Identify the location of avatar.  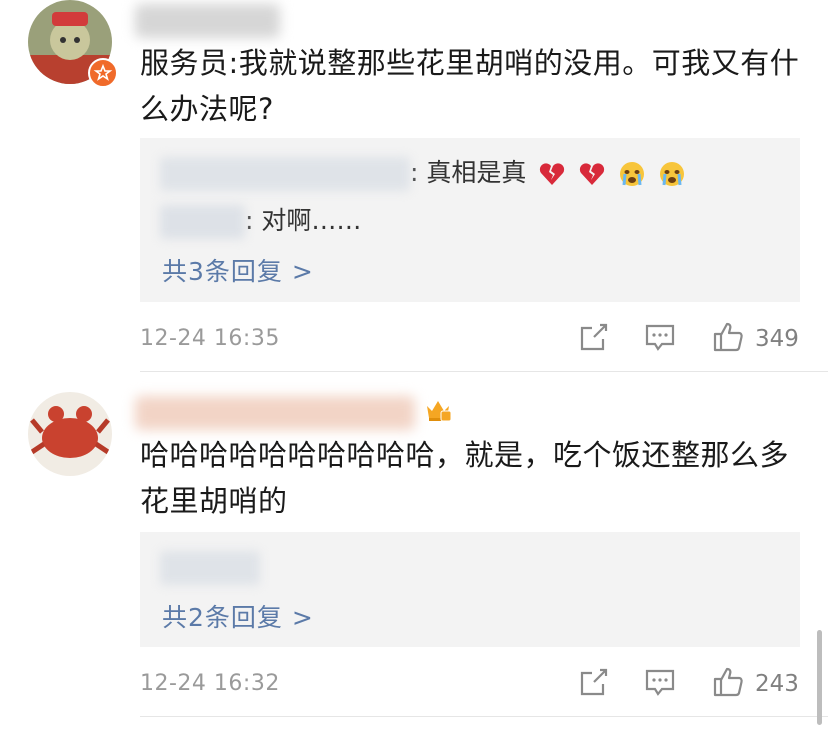
(70, 434).